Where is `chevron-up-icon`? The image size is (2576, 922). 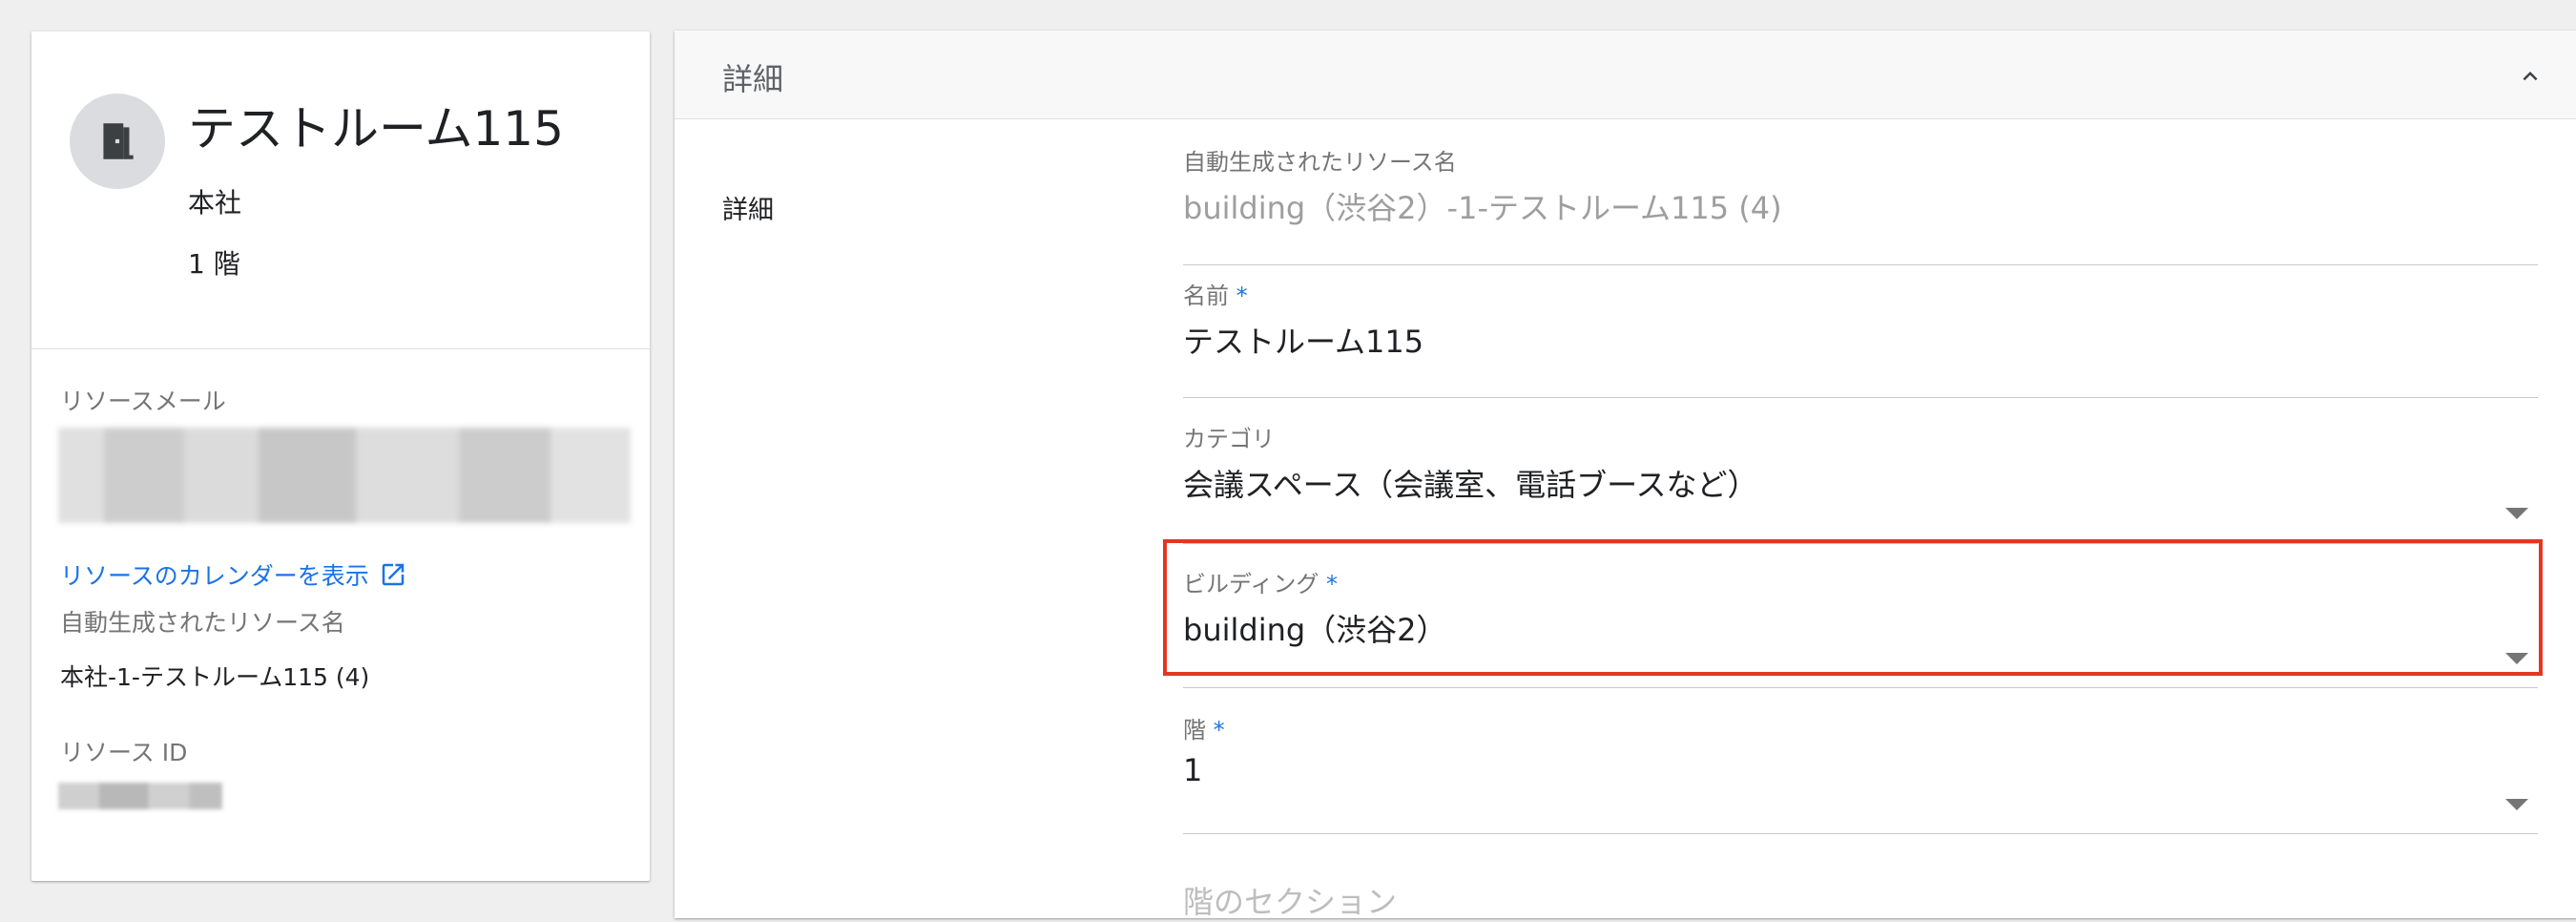
chevron-up-icon is located at coordinates (2530, 76).